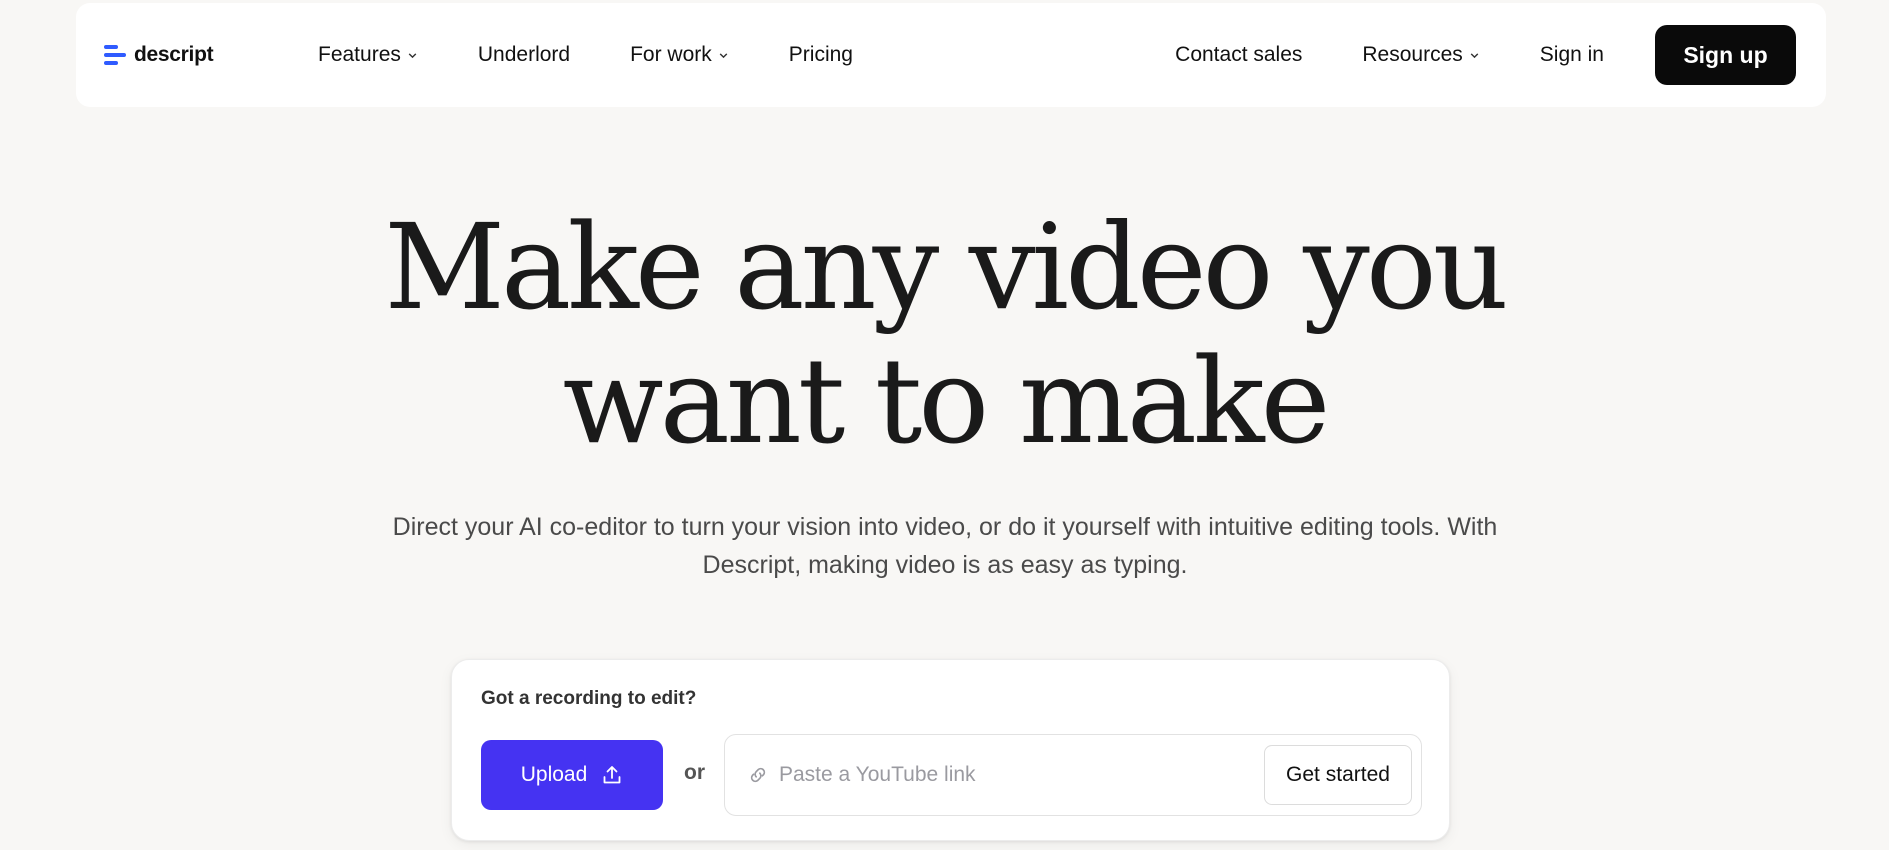 This screenshot has width=1889, height=850. What do you see at coordinates (946, 401) in the screenshot?
I see `hero-title-line-2: want to make` at bounding box center [946, 401].